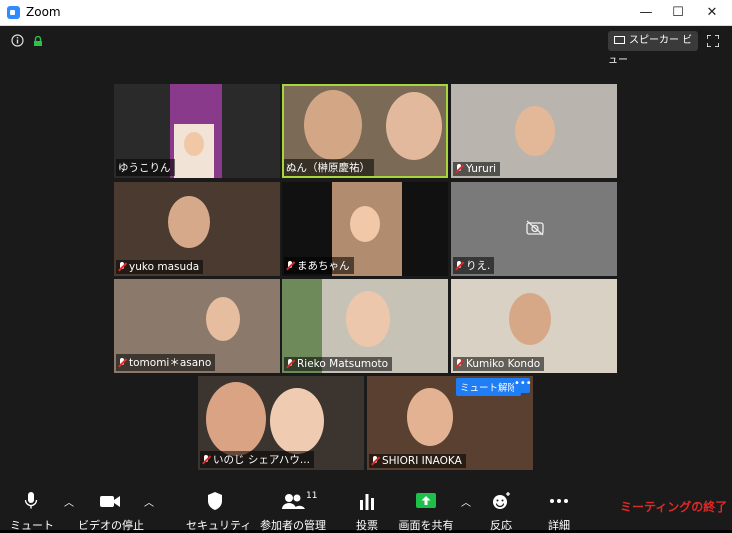  What do you see at coordinates (293, 511) in the screenshot?
I see `participants-button: 参加者の管理` at bounding box center [293, 511].